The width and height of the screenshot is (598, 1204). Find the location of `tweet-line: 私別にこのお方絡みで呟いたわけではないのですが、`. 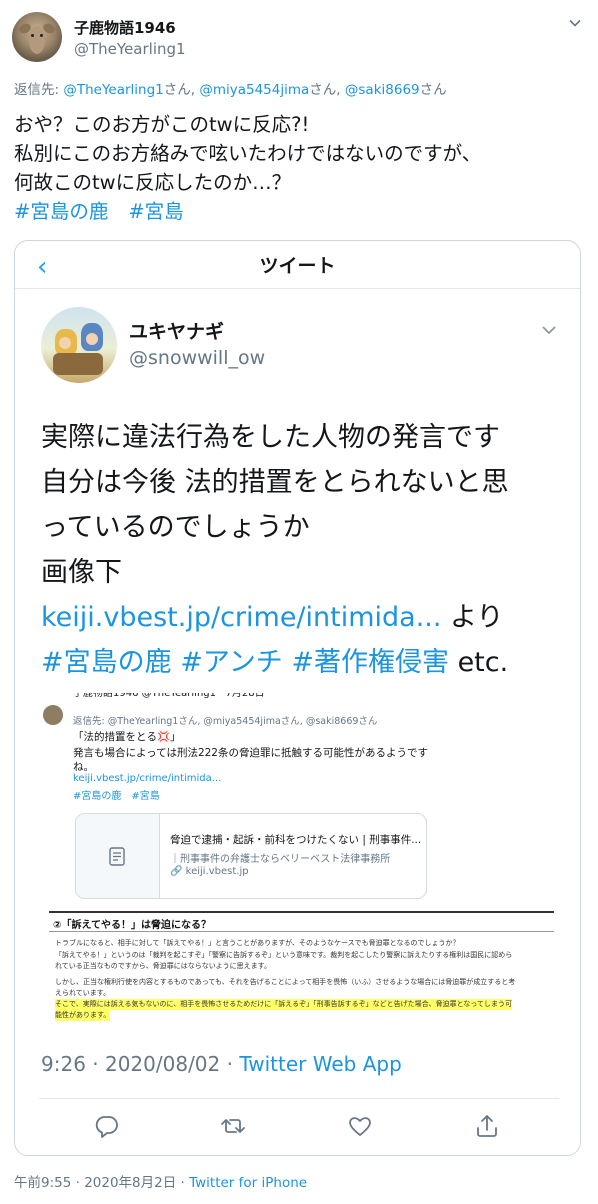

tweet-line: 私別にこのお方絡みで呟いたわけではないのですが、 is located at coordinates (248, 153).